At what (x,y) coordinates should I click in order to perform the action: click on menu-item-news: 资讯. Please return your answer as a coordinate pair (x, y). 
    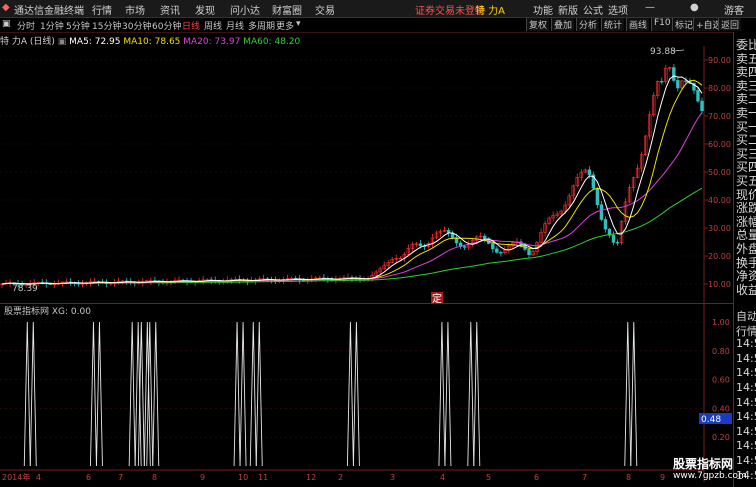
    Looking at the image, I should click on (170, 9).